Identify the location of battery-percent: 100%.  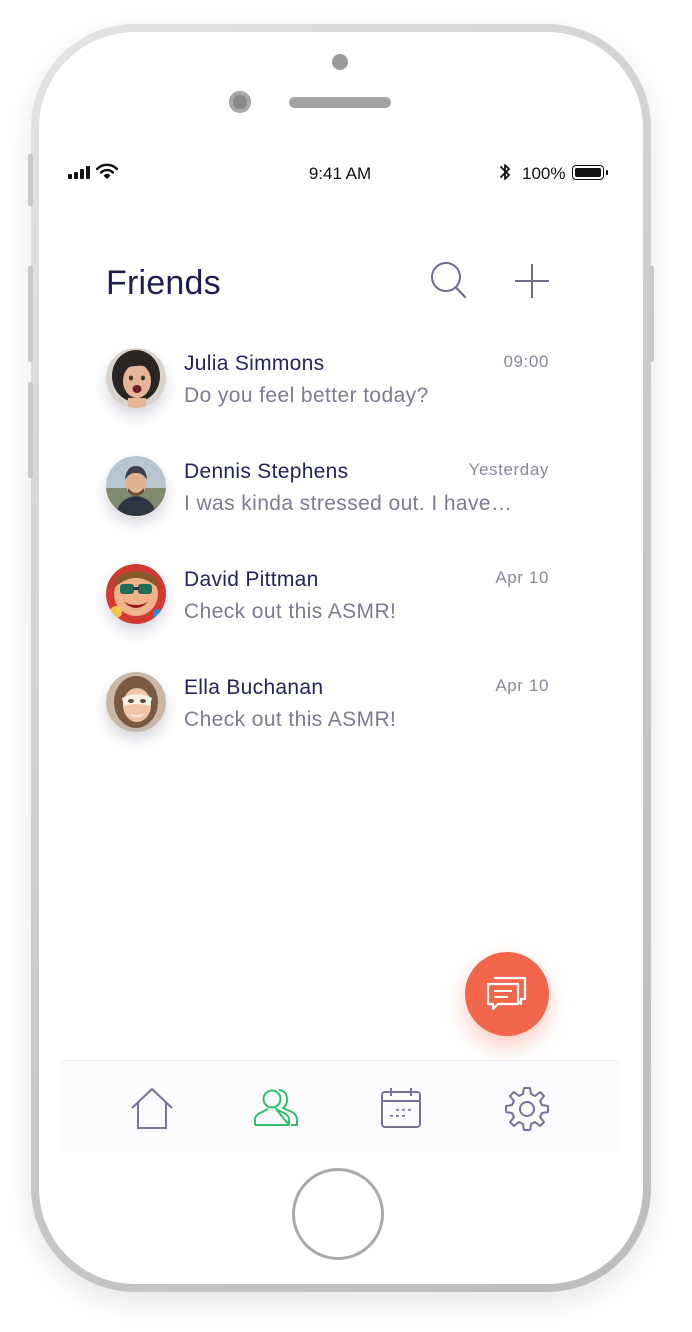
(544, 173).